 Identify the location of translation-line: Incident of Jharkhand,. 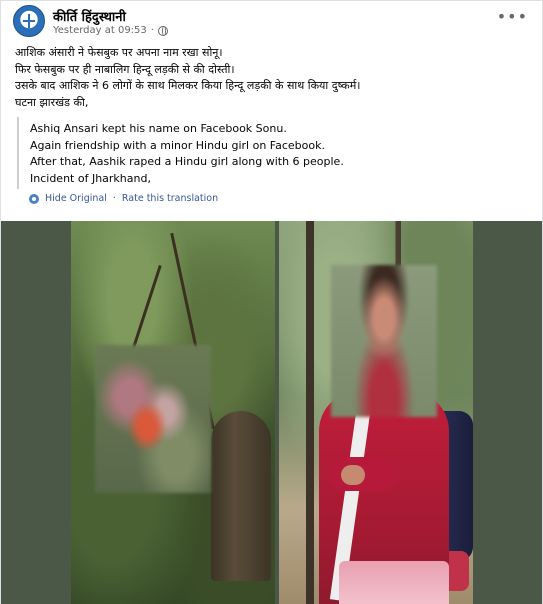
(90, 178).